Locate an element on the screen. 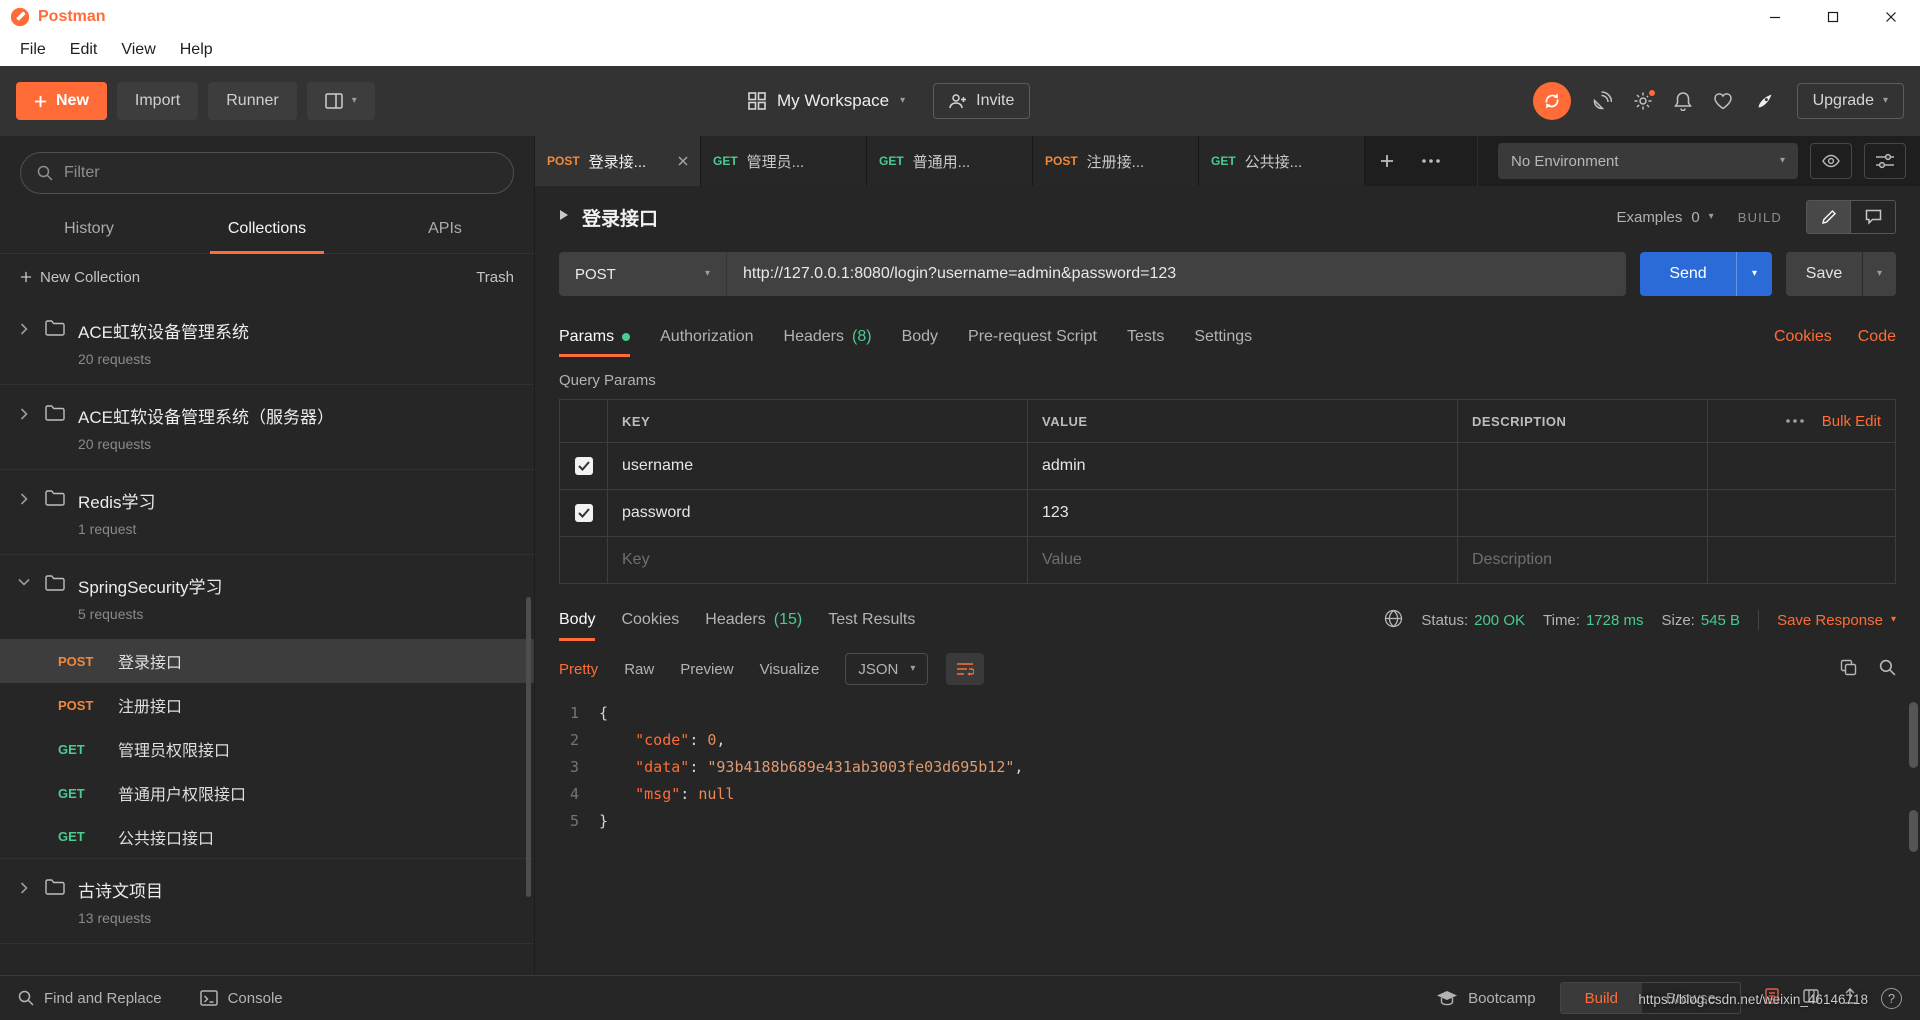  workspace-switcher: My Workspace ▾ is located at coordinates (826, 101).